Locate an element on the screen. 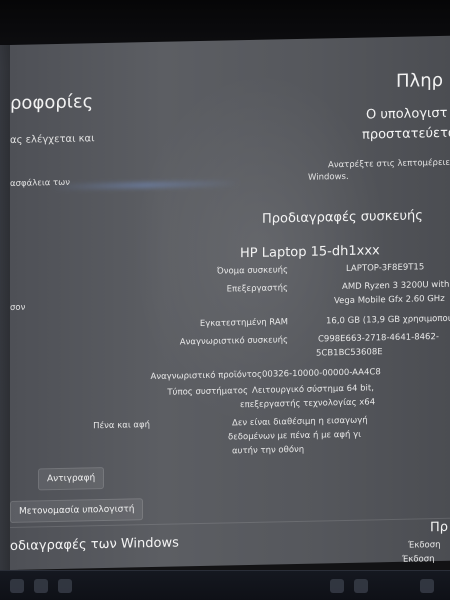 Image resolution: width=450 pixels, height=600 pixels. device-specs-heading: Προδιαγραφές συσκευής is located at coordinates (342, 217).